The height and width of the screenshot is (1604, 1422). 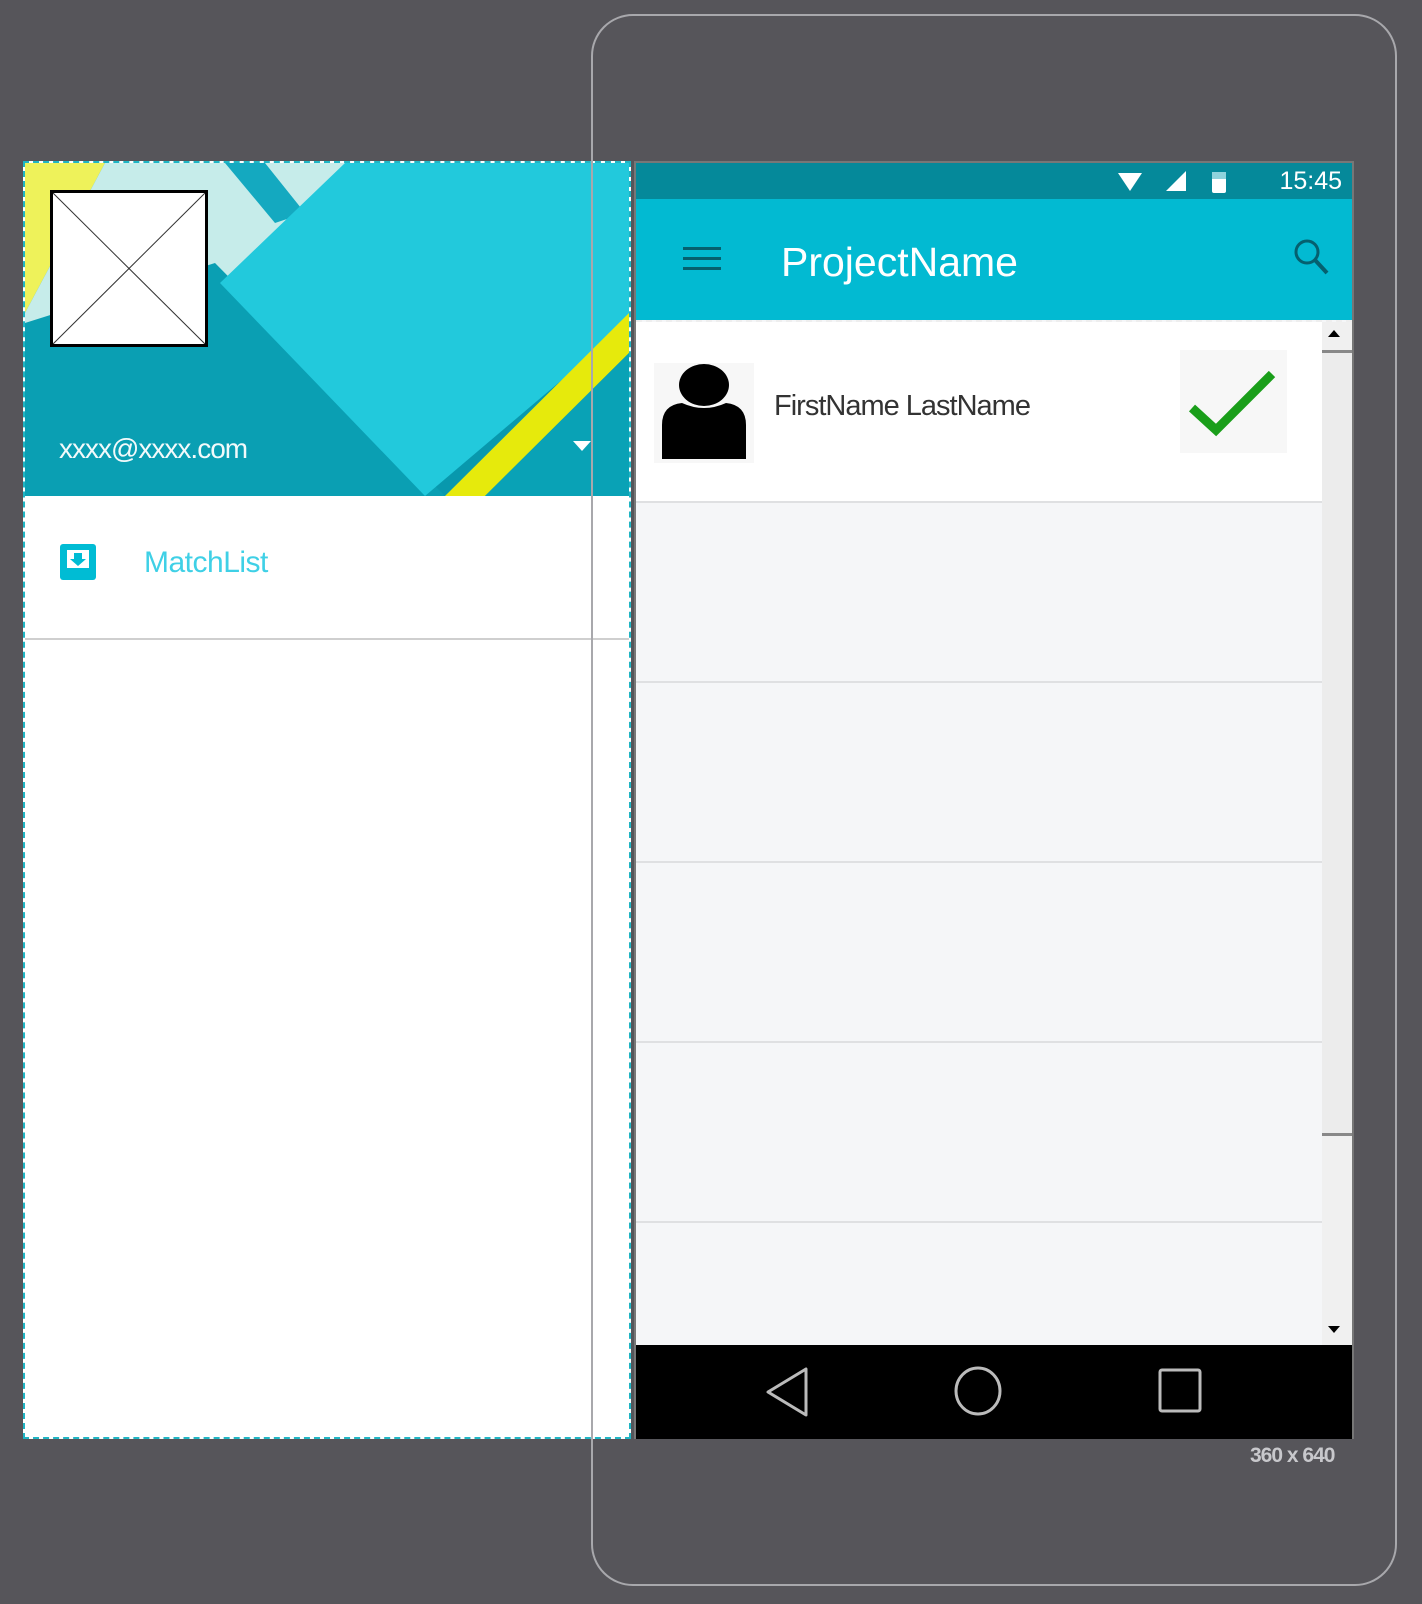 I want to click on drawer-item-matchlist: MatchList, so click(x=327, y=567).